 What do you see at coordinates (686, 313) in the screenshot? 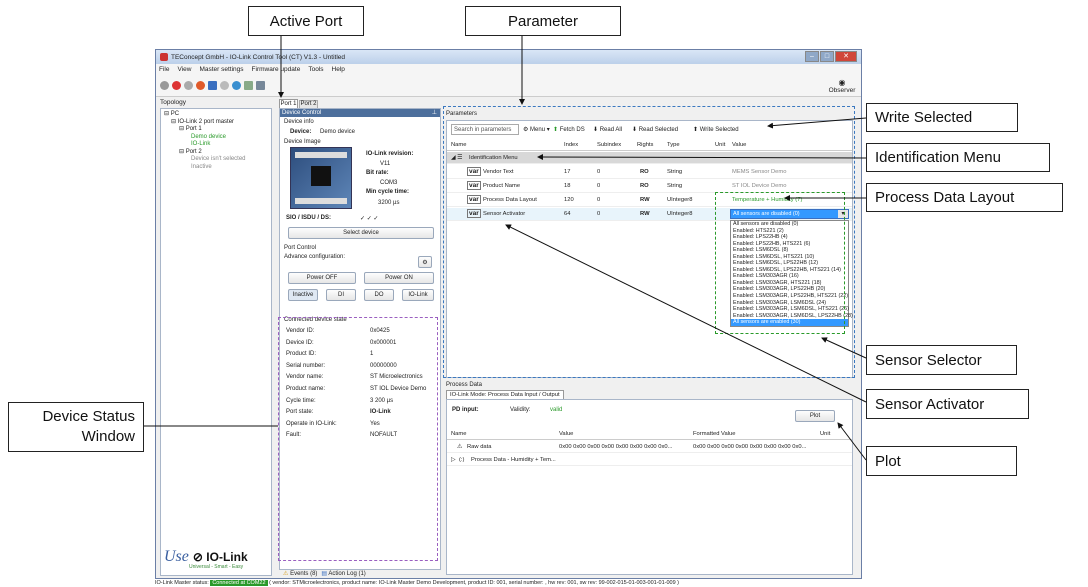
I see `leader-sensor-activator` at bounding box center [686, 313].